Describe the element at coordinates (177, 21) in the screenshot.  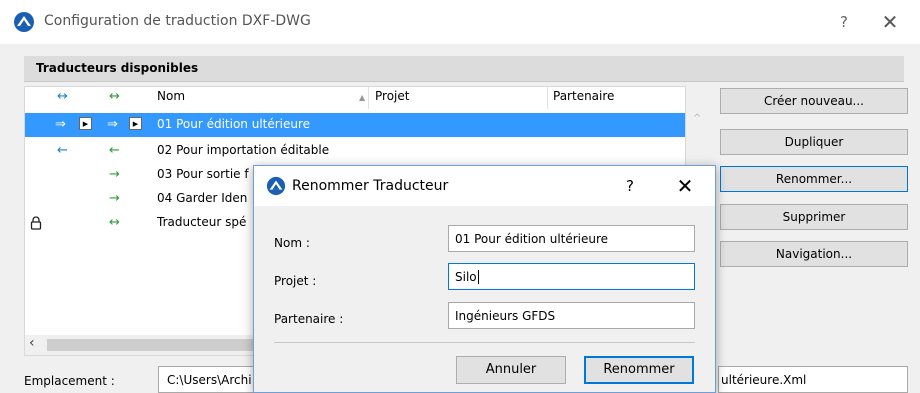
I see `window-title: Configuration de traduction DXF-DWG` at that location.